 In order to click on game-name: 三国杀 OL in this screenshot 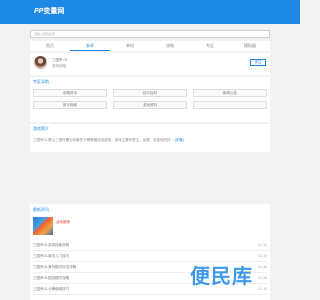, I will do `click(60, 60)`.